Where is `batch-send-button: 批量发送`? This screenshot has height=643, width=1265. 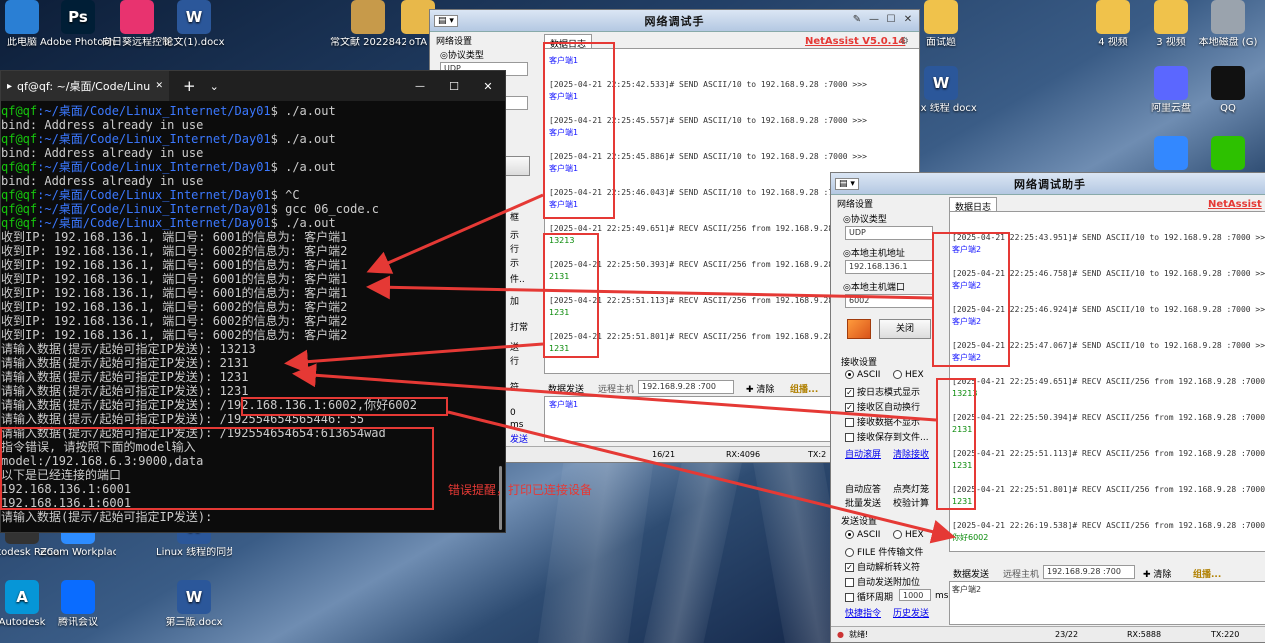
batch-send-button: 批量发送 is located at coordinates (863, 502).